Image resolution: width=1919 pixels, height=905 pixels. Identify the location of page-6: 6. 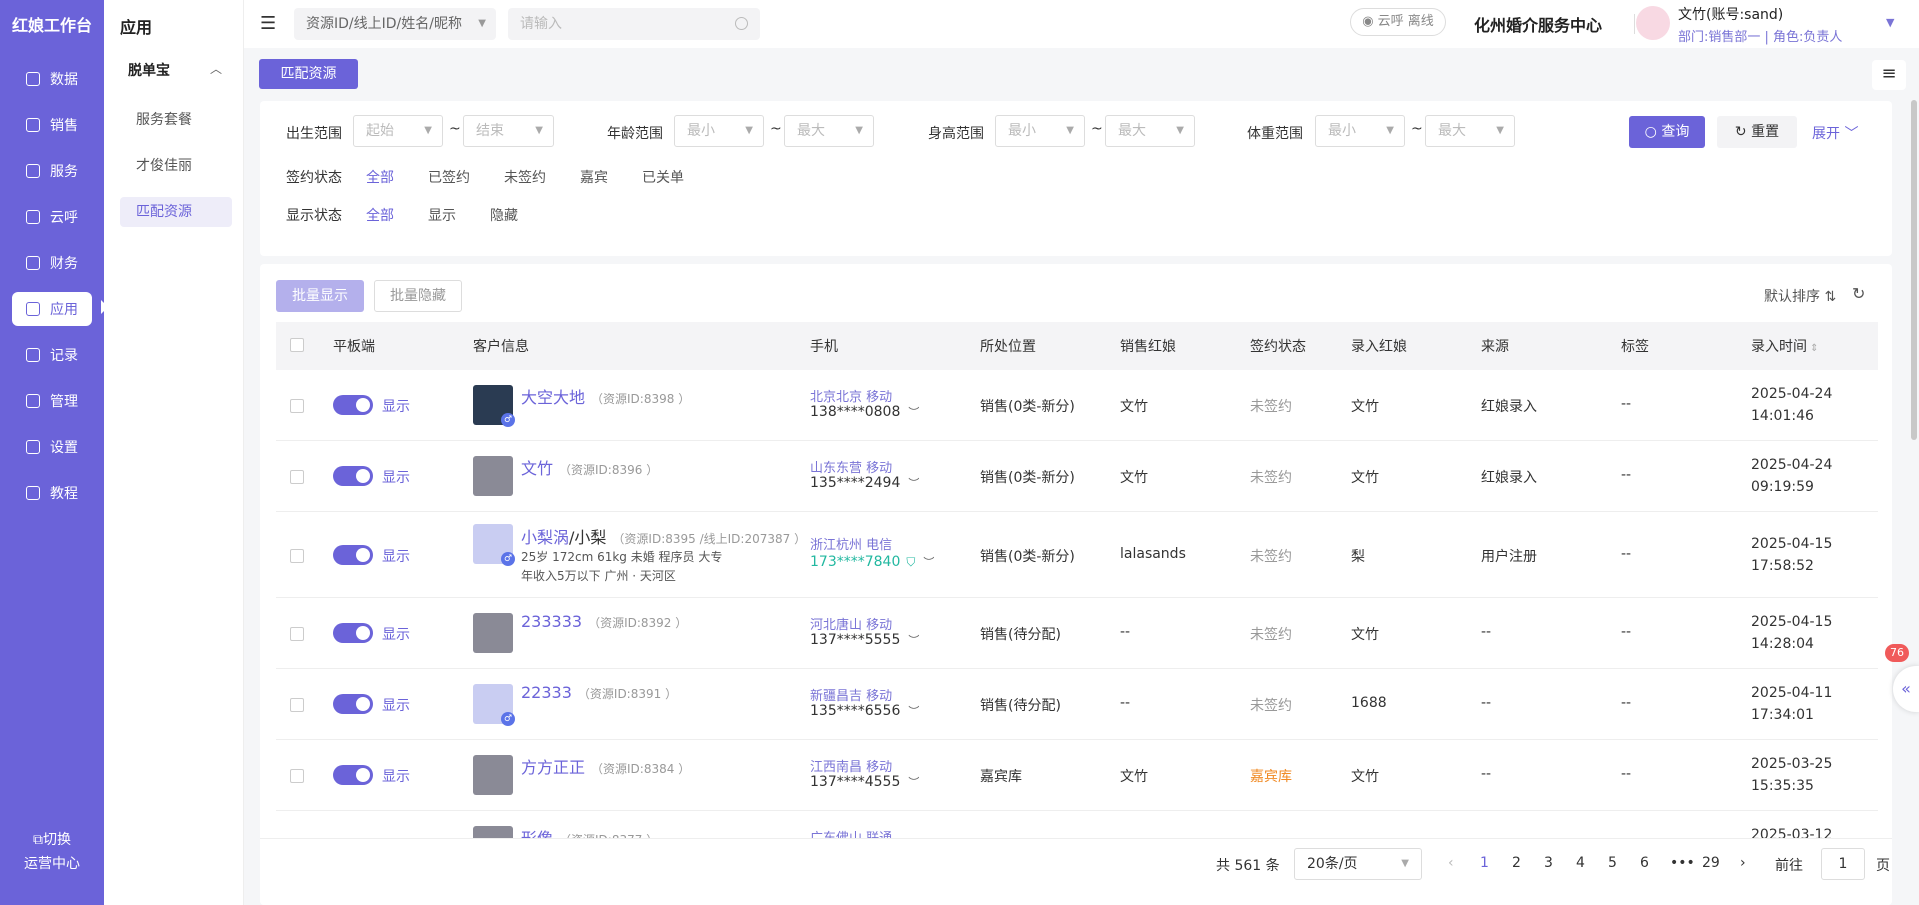
(1644, 863).